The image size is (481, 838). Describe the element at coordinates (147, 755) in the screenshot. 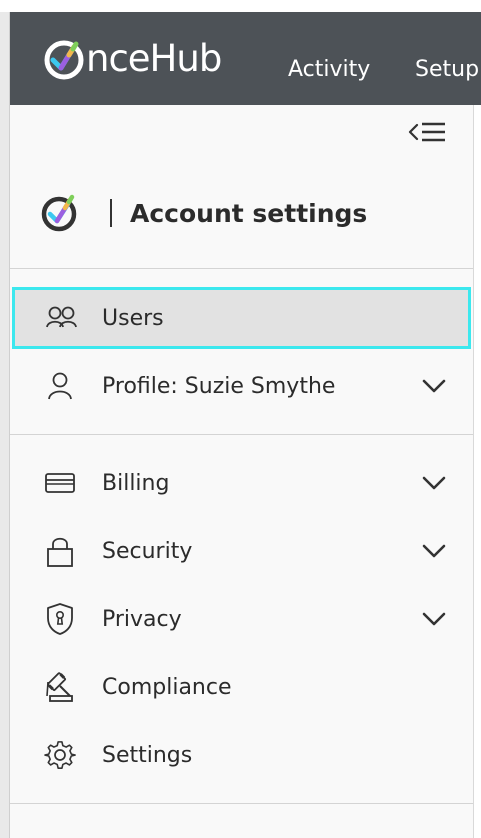

I see `sidebar-item-label: Settings` at that location.